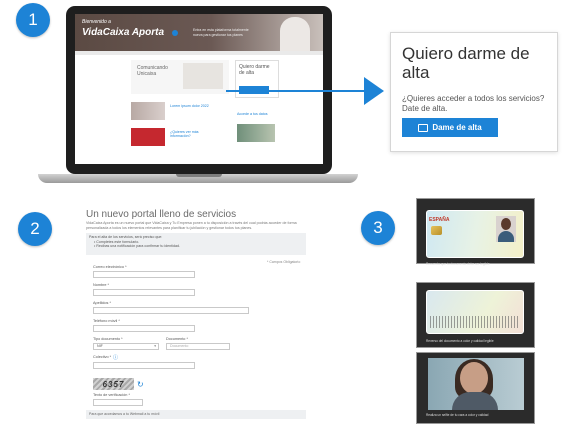  What do you see at coordinates (175, 33) in the screenshot?
I see `brand-dot-icon` at bounding box center [175, 33].